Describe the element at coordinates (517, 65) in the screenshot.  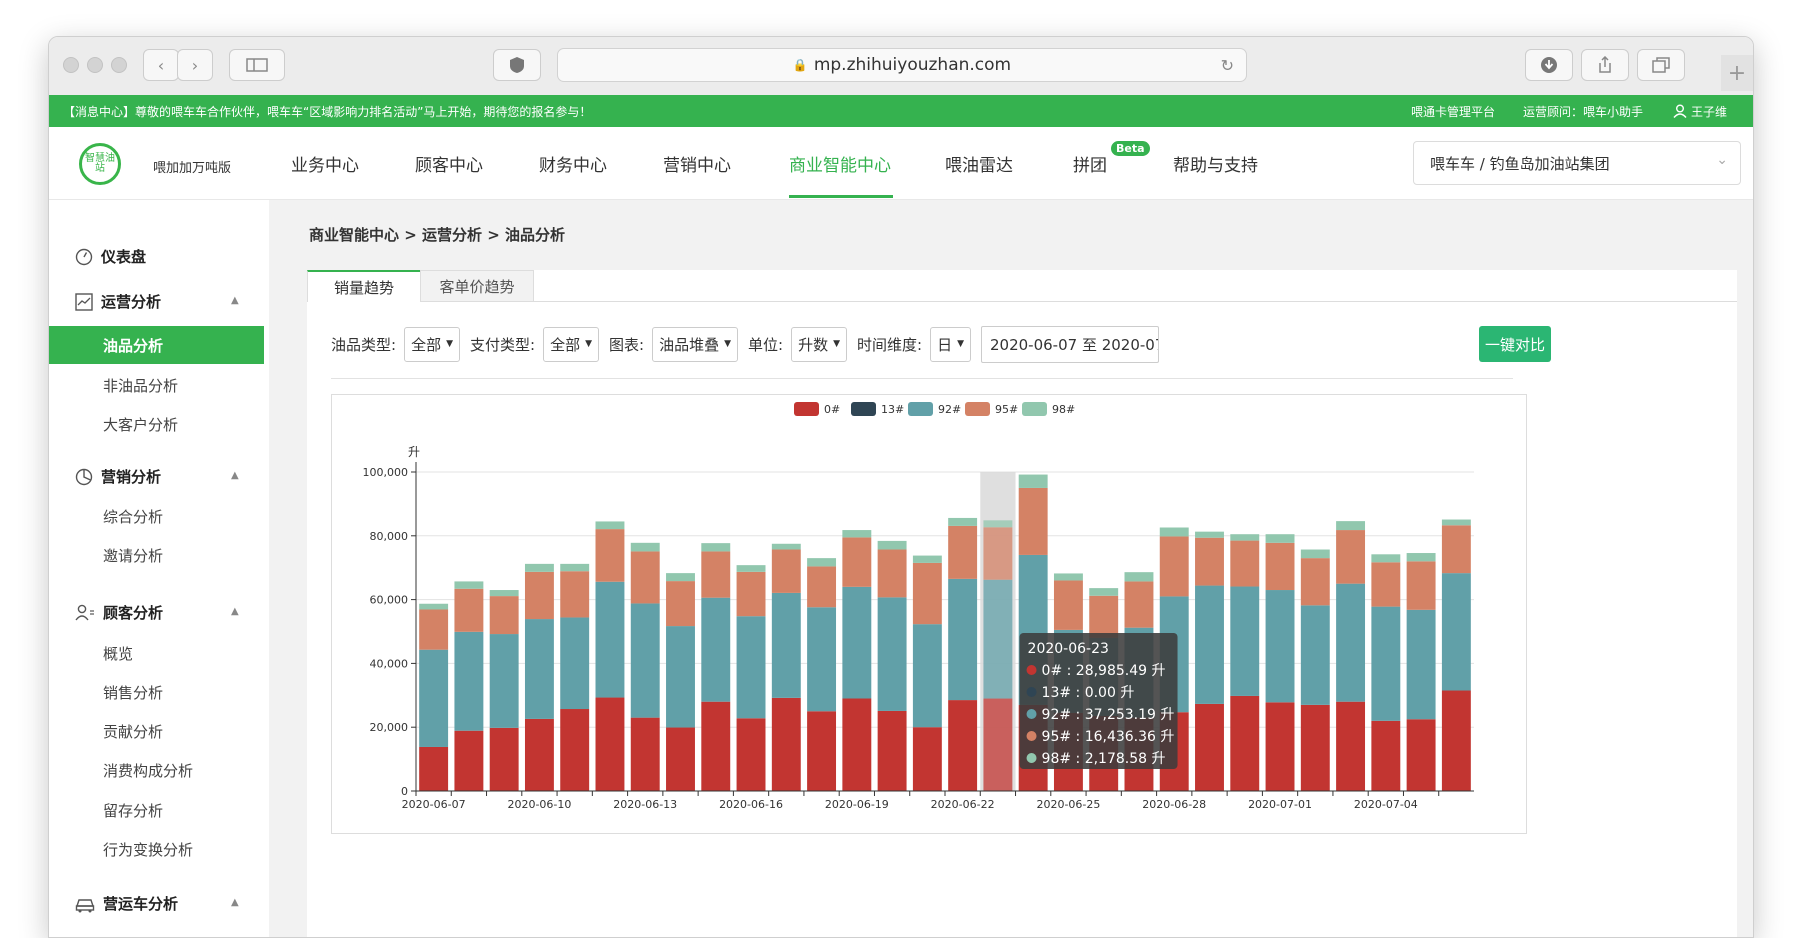
I see `privacy-button` at that location.